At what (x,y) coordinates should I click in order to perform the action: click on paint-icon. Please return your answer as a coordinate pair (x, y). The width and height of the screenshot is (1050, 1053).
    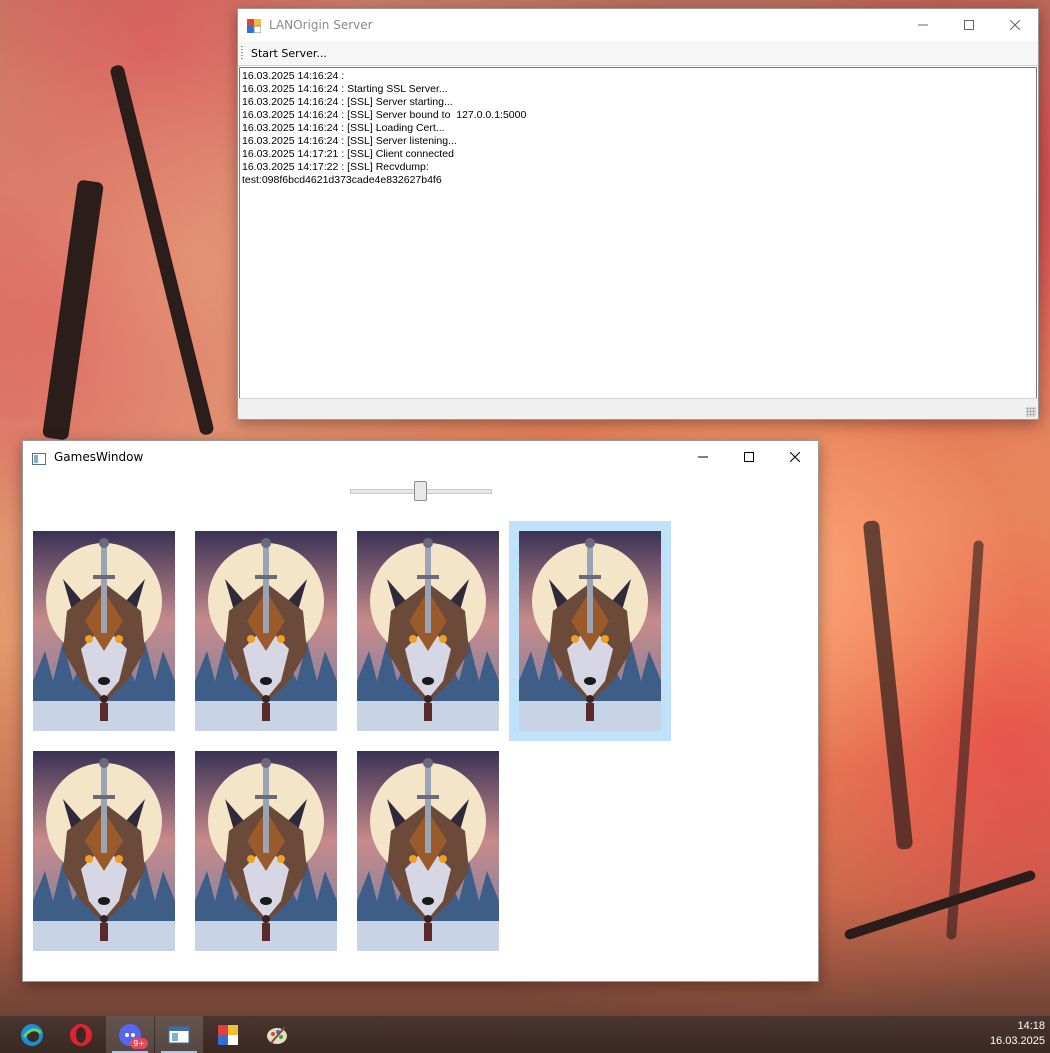
    Looking at the image, I should click on (277, 1034).